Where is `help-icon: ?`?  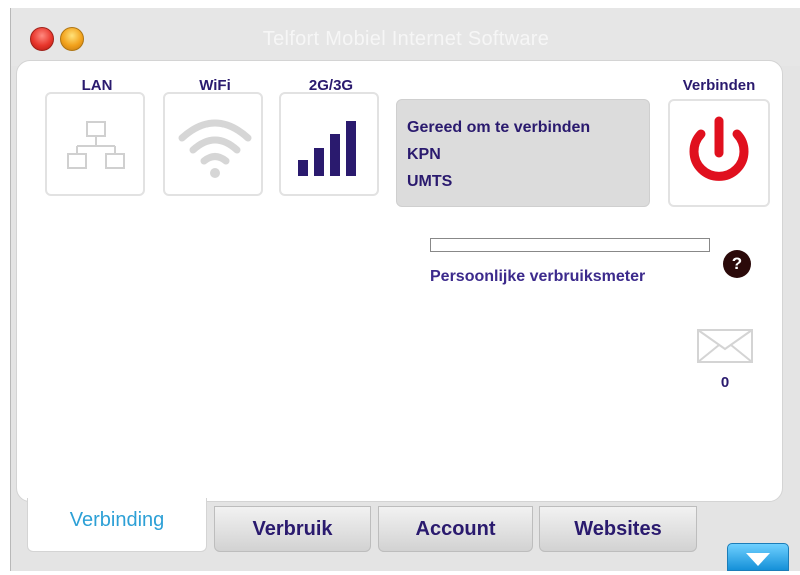 help-icon: ? is located at coordinates (737, 264).